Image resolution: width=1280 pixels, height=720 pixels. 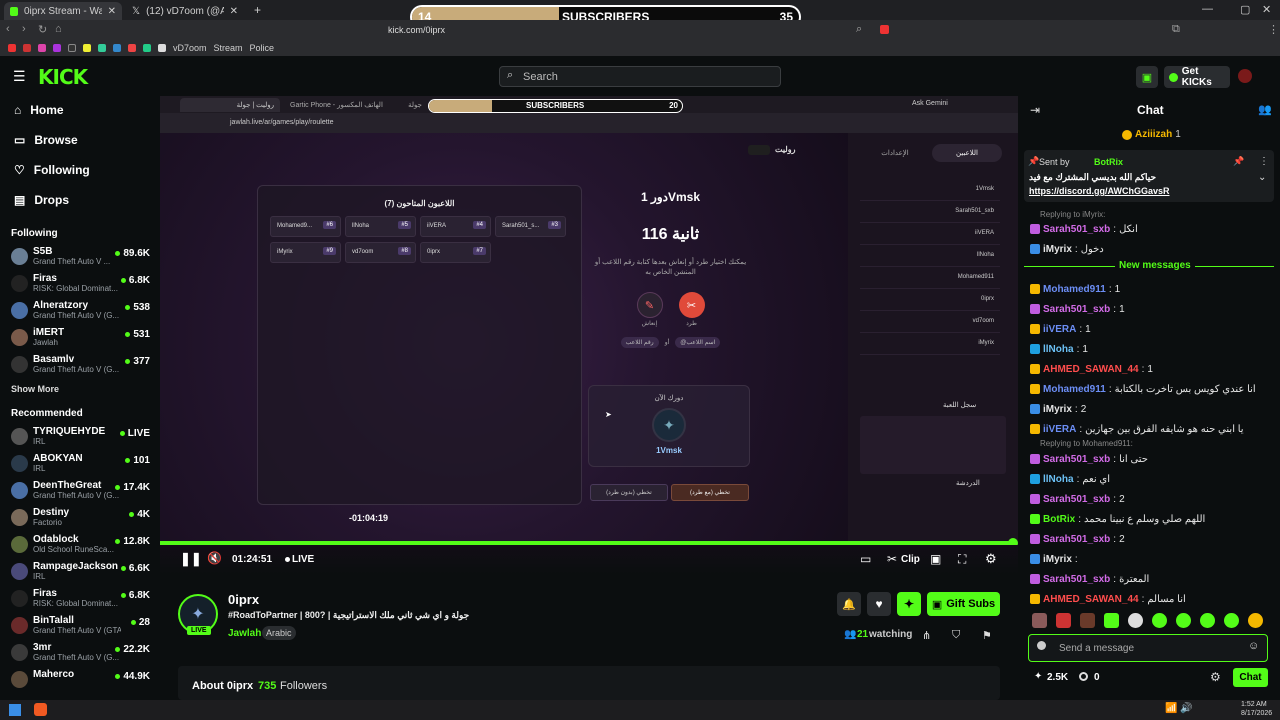 I want to click on chat-input: Send a message ☺, so click(x=1148, y=648).